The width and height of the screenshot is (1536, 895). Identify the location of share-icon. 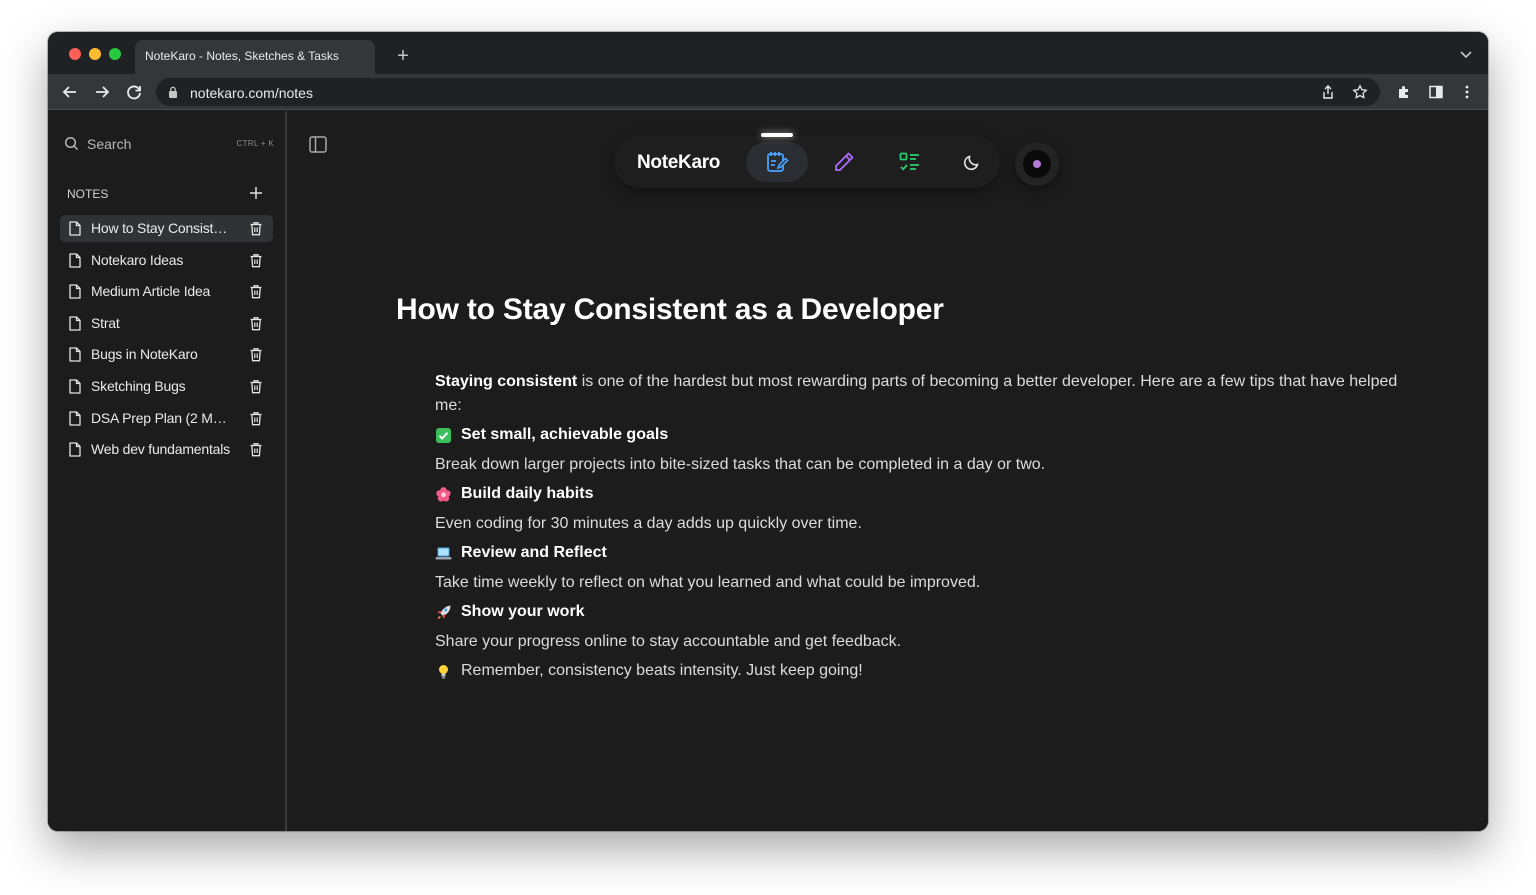
(1328, 92).